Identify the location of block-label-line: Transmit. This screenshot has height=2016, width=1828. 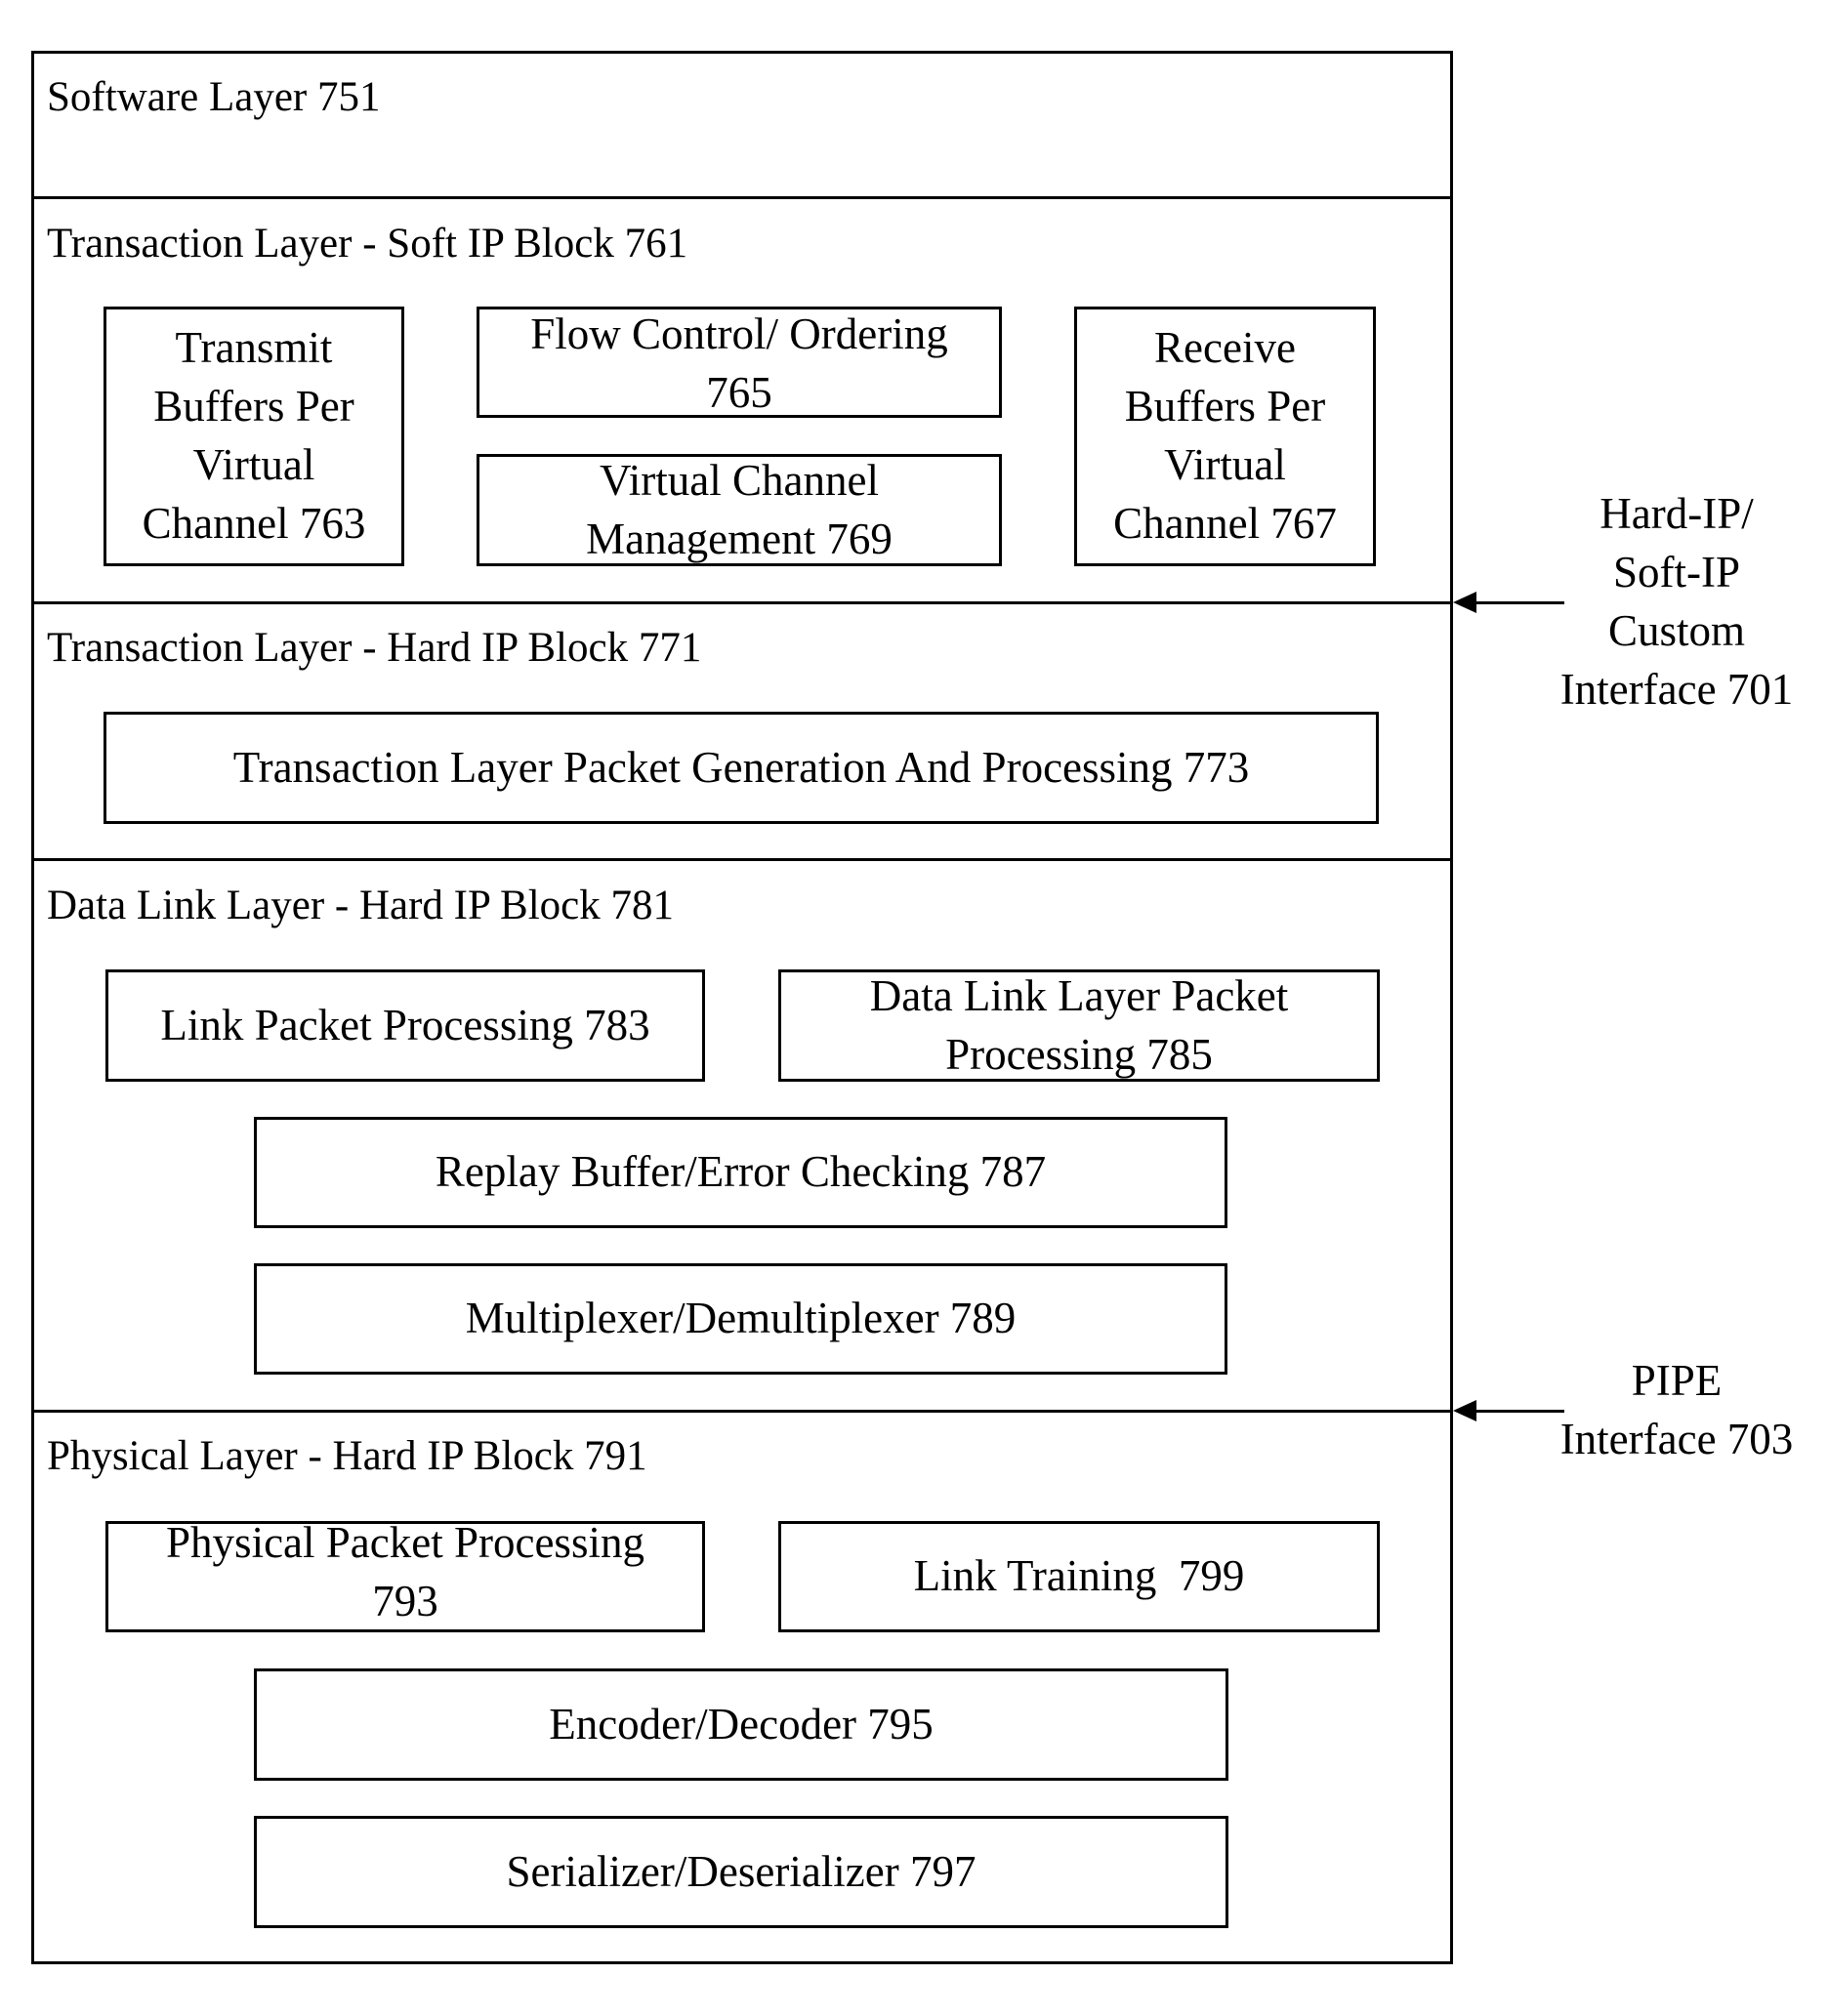
(254, 348).